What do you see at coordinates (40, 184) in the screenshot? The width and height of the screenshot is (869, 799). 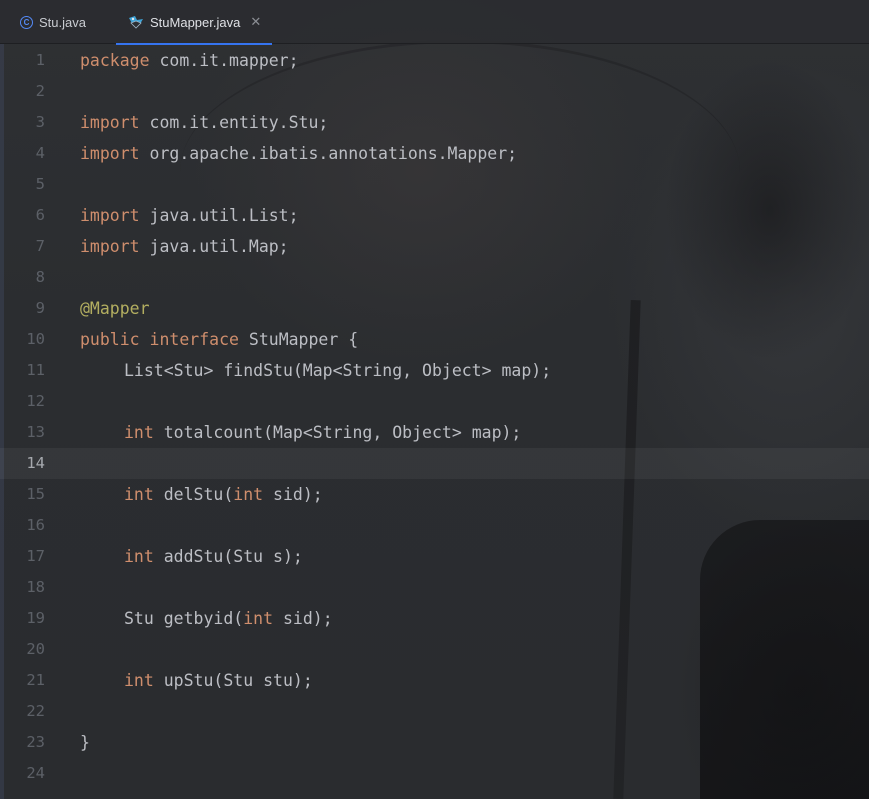 I see `line-number: 5` at bounding box center [40, 184].